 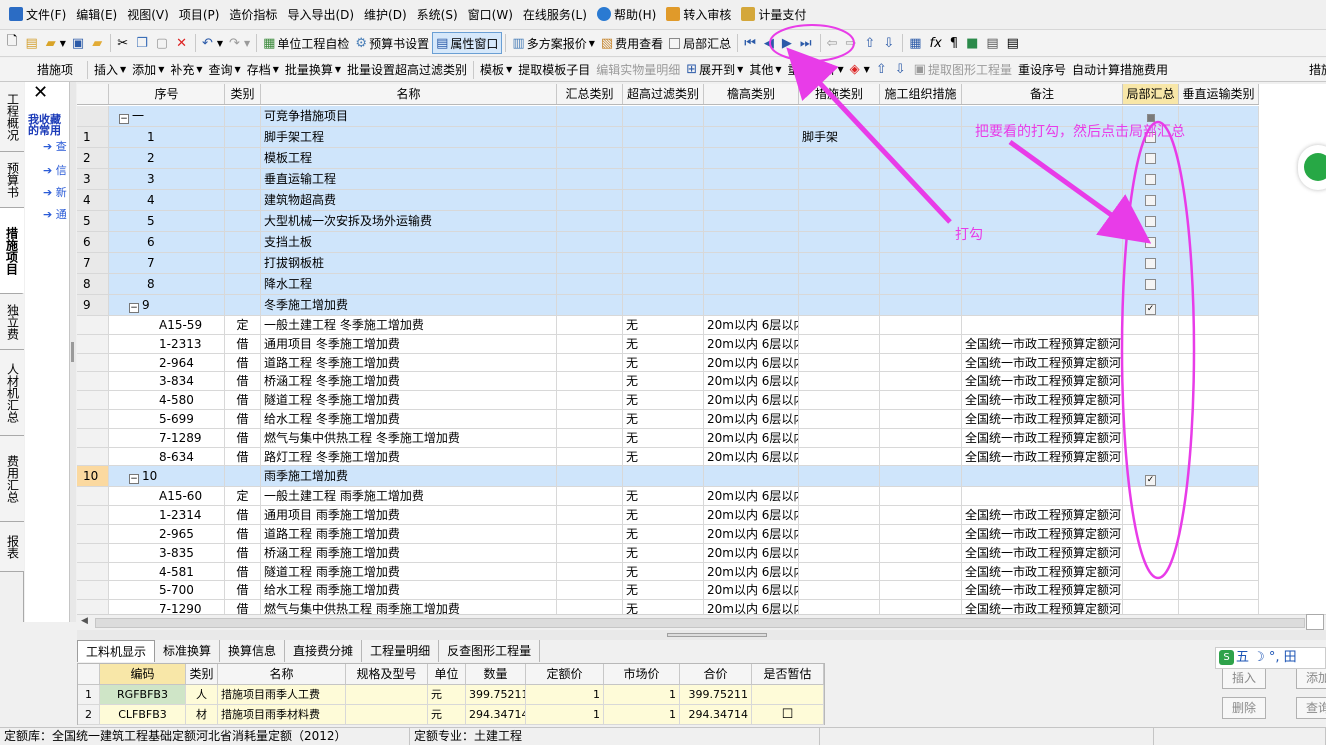 I want to click on name-cell: 通用项目 雨季施工增加费, so click(x=409, y=515).